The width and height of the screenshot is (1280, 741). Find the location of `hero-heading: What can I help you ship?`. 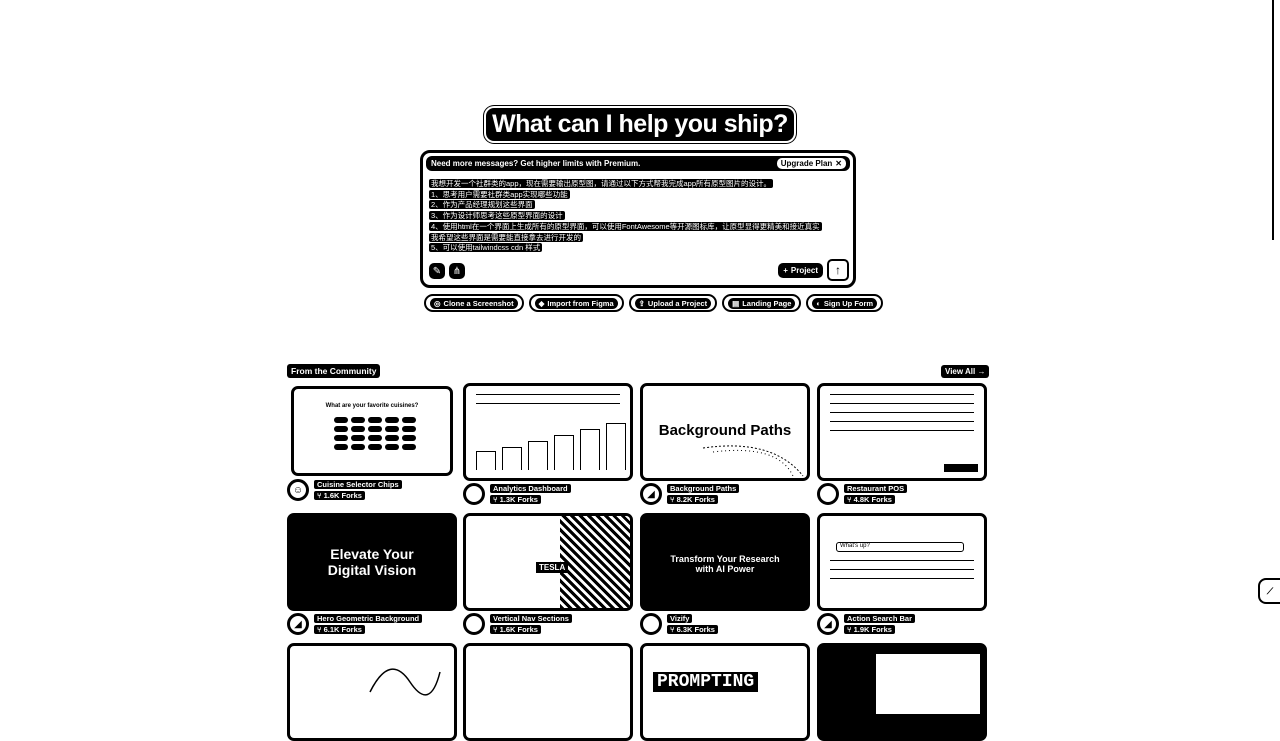

hero-heading: What can I help you ship? is located at coordinates (640, 124).